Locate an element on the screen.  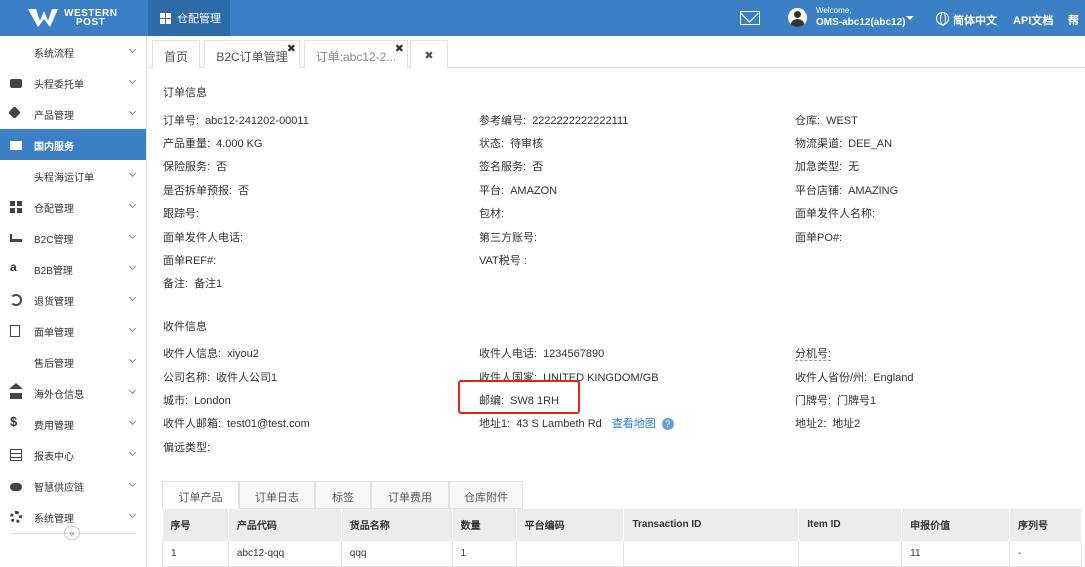
document-icon is located at coordinates (15, 331).